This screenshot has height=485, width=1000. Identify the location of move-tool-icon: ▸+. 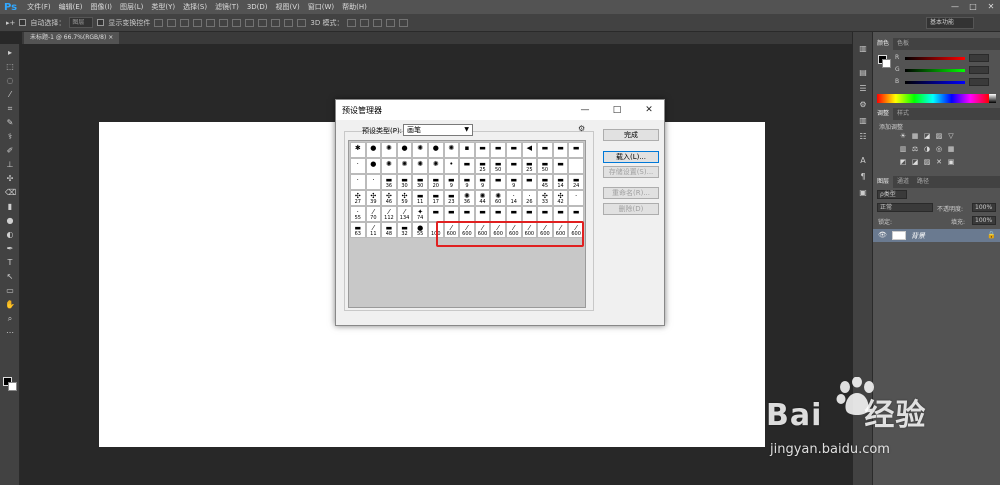
(10, 23).